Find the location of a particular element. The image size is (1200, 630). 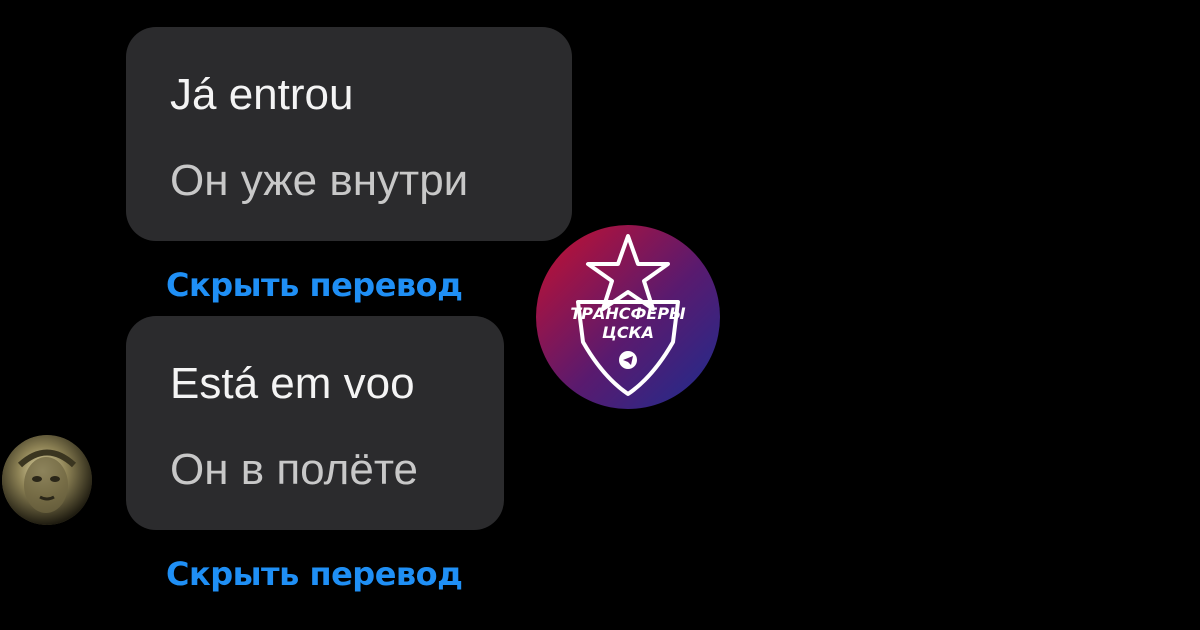

sender-avatar is located at coordinates (47, 480).